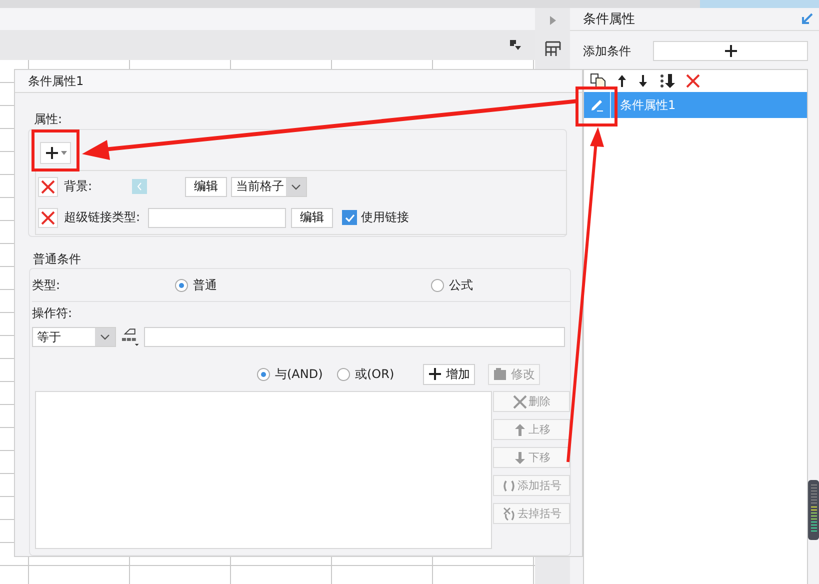 This screenshot has height=584, width=819. I want to click on up-icon, so click(519, 429).